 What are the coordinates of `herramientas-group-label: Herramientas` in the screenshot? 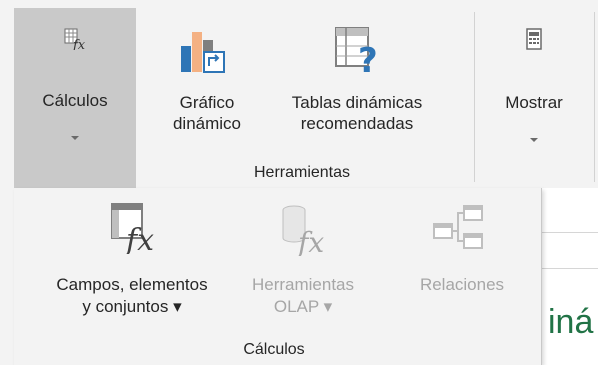 It's located at (302, 172).